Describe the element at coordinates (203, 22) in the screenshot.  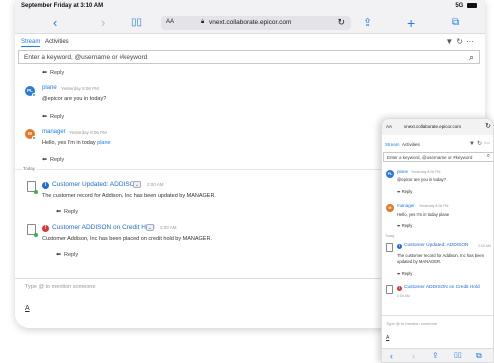
I see `lock-icon: 🔒︎` at that location.